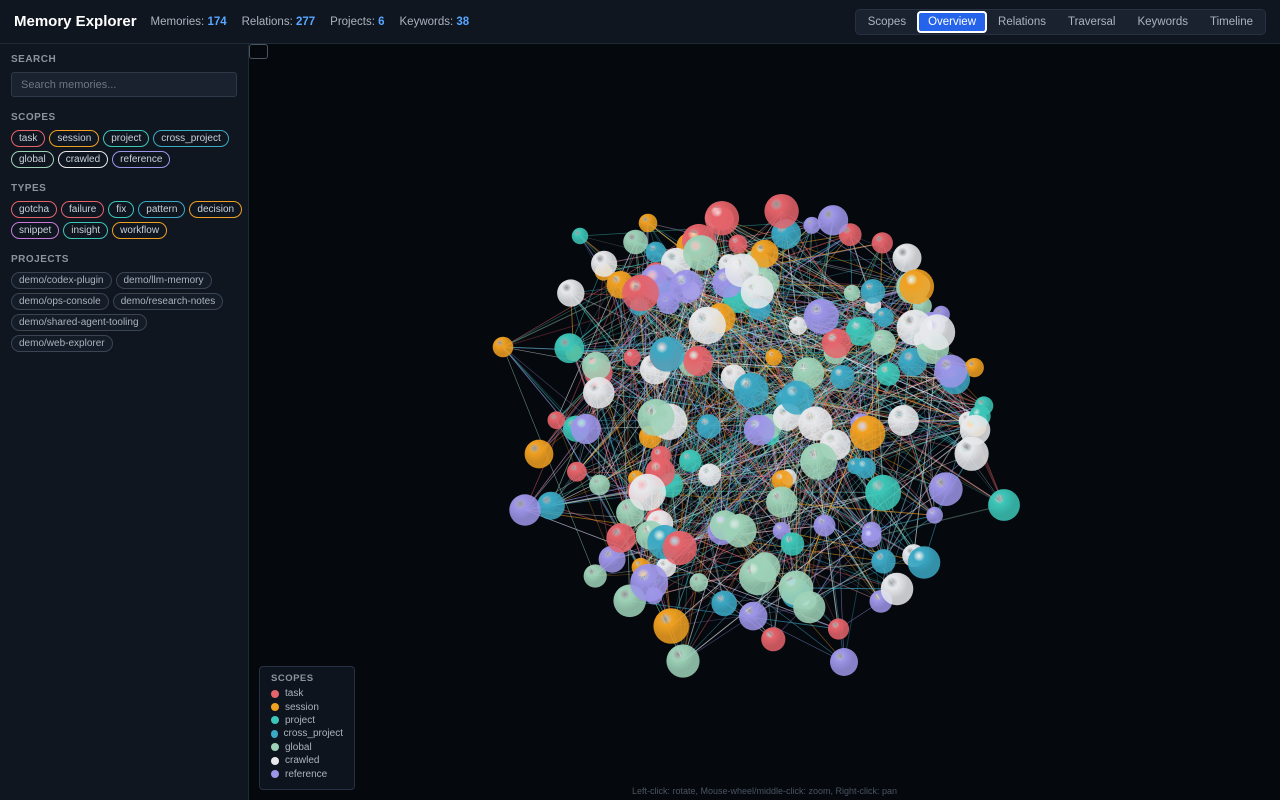 The height and width of the screenshot is (800, 1280). Describe the element at coordinates (163, 280) in the screenshot. I see `project-chip-demo-llm-memory: demo/llm-memory` at that location.